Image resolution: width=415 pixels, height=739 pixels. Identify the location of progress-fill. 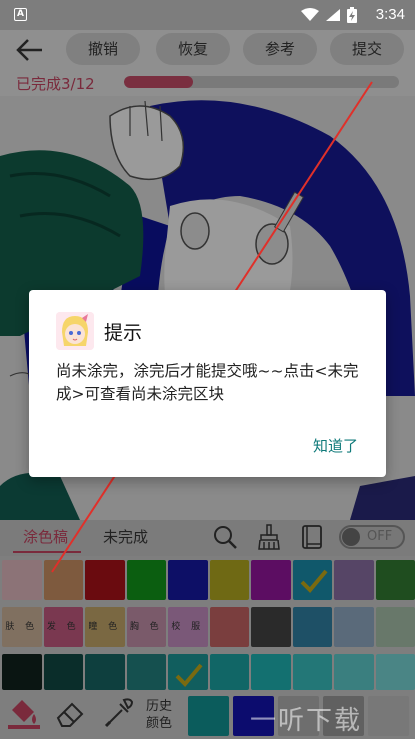
(158, 82).